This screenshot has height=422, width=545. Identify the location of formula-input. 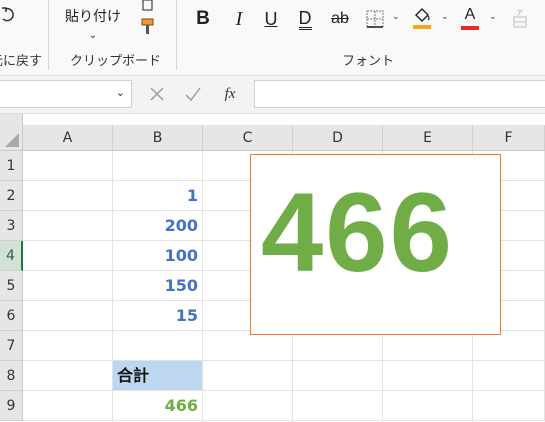
(399, 94).